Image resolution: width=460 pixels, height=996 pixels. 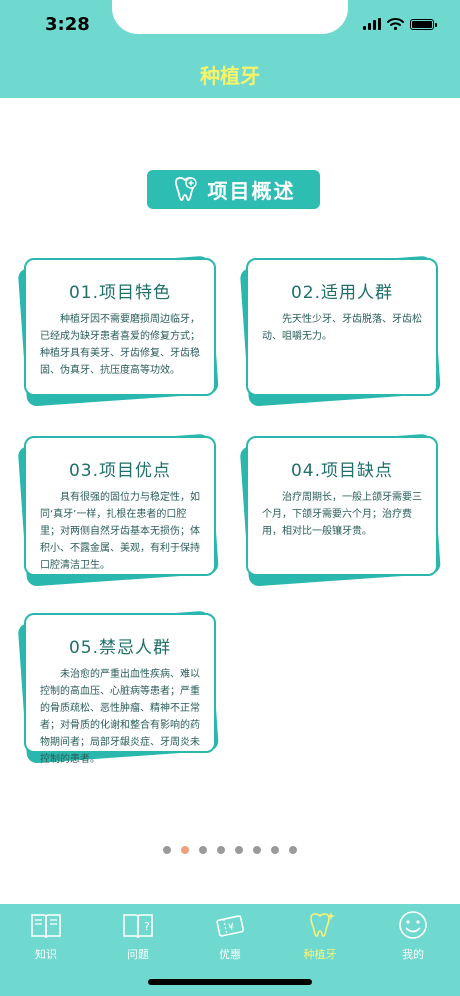 What do you see at coordinates (138, 954) in the screenshot?
I see `tab-label: 问题` at bounding box center [138, 954].